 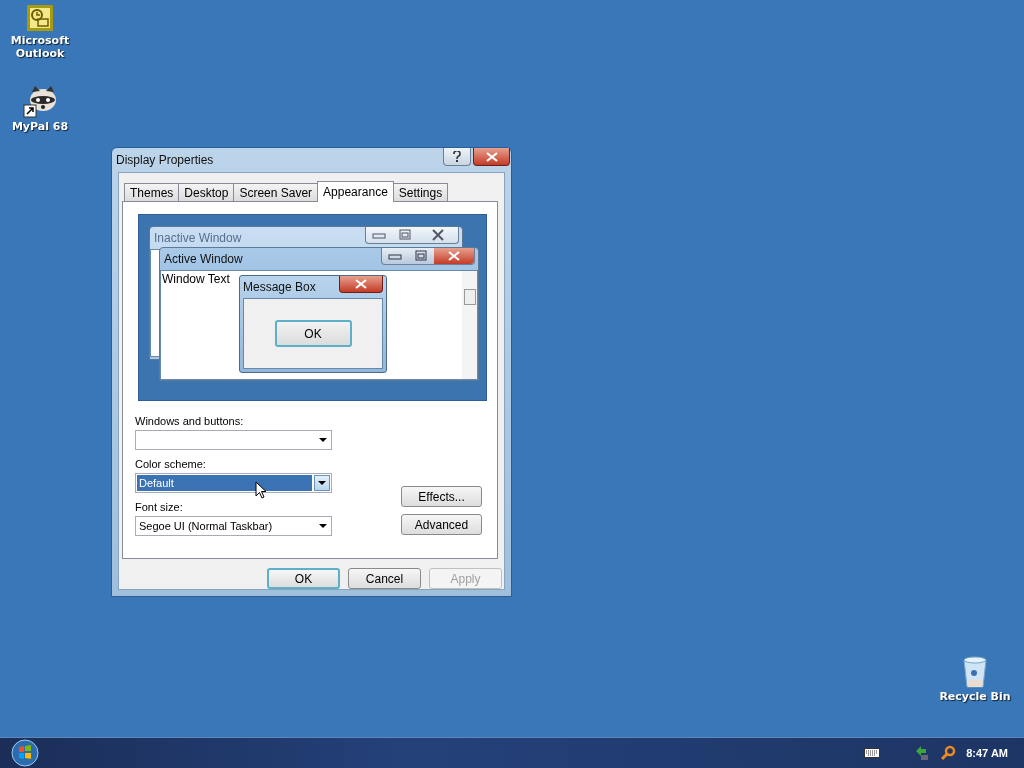 I want to click on dropdown-field: Default, so click(x=233, y=483).